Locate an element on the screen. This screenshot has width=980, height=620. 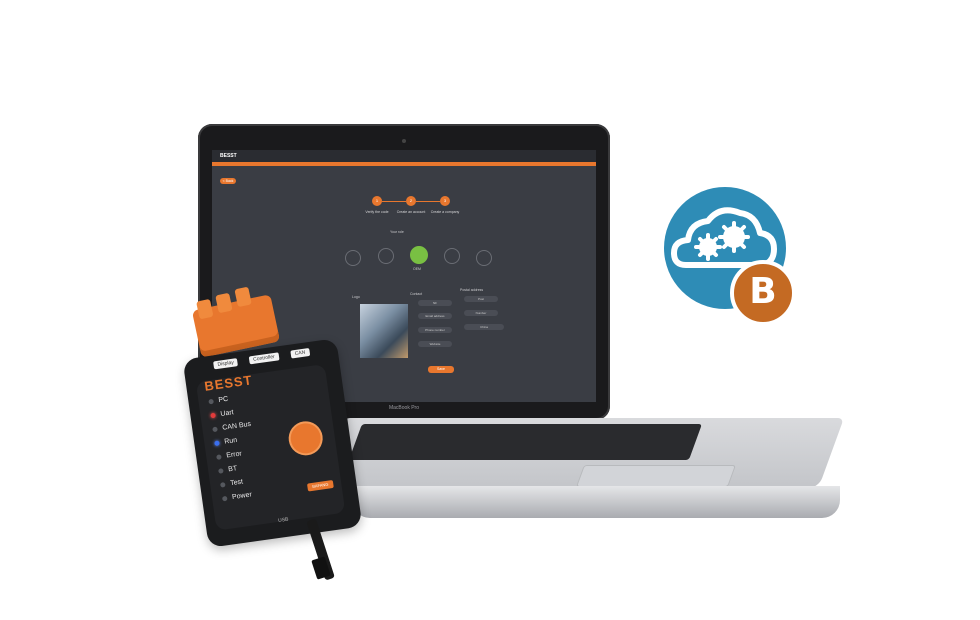
device-tab: Display is located at coordinates (226, 364).